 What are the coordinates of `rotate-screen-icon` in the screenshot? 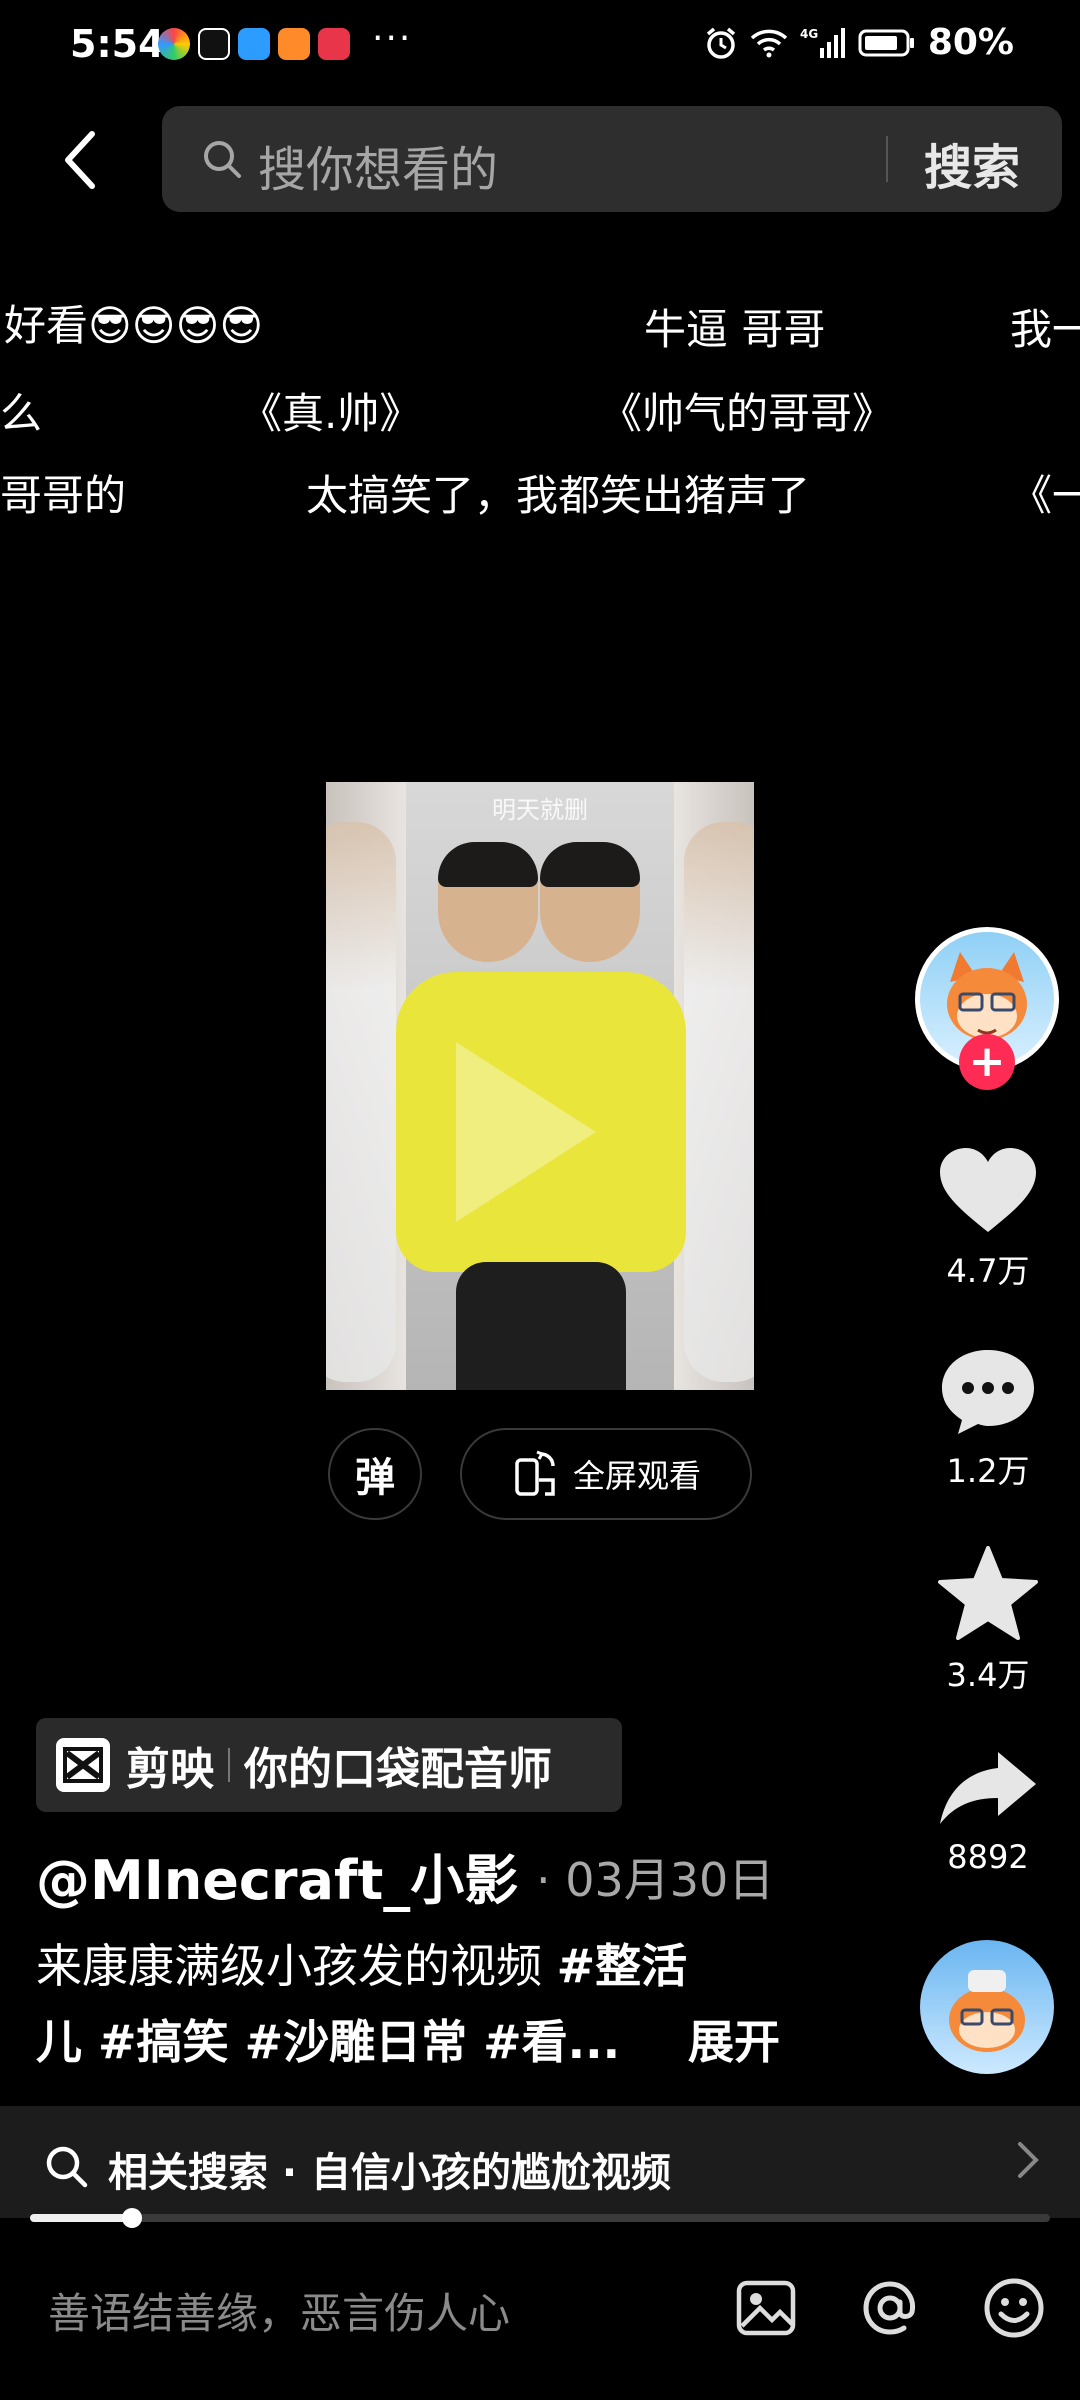 It's located at (535, 1473).